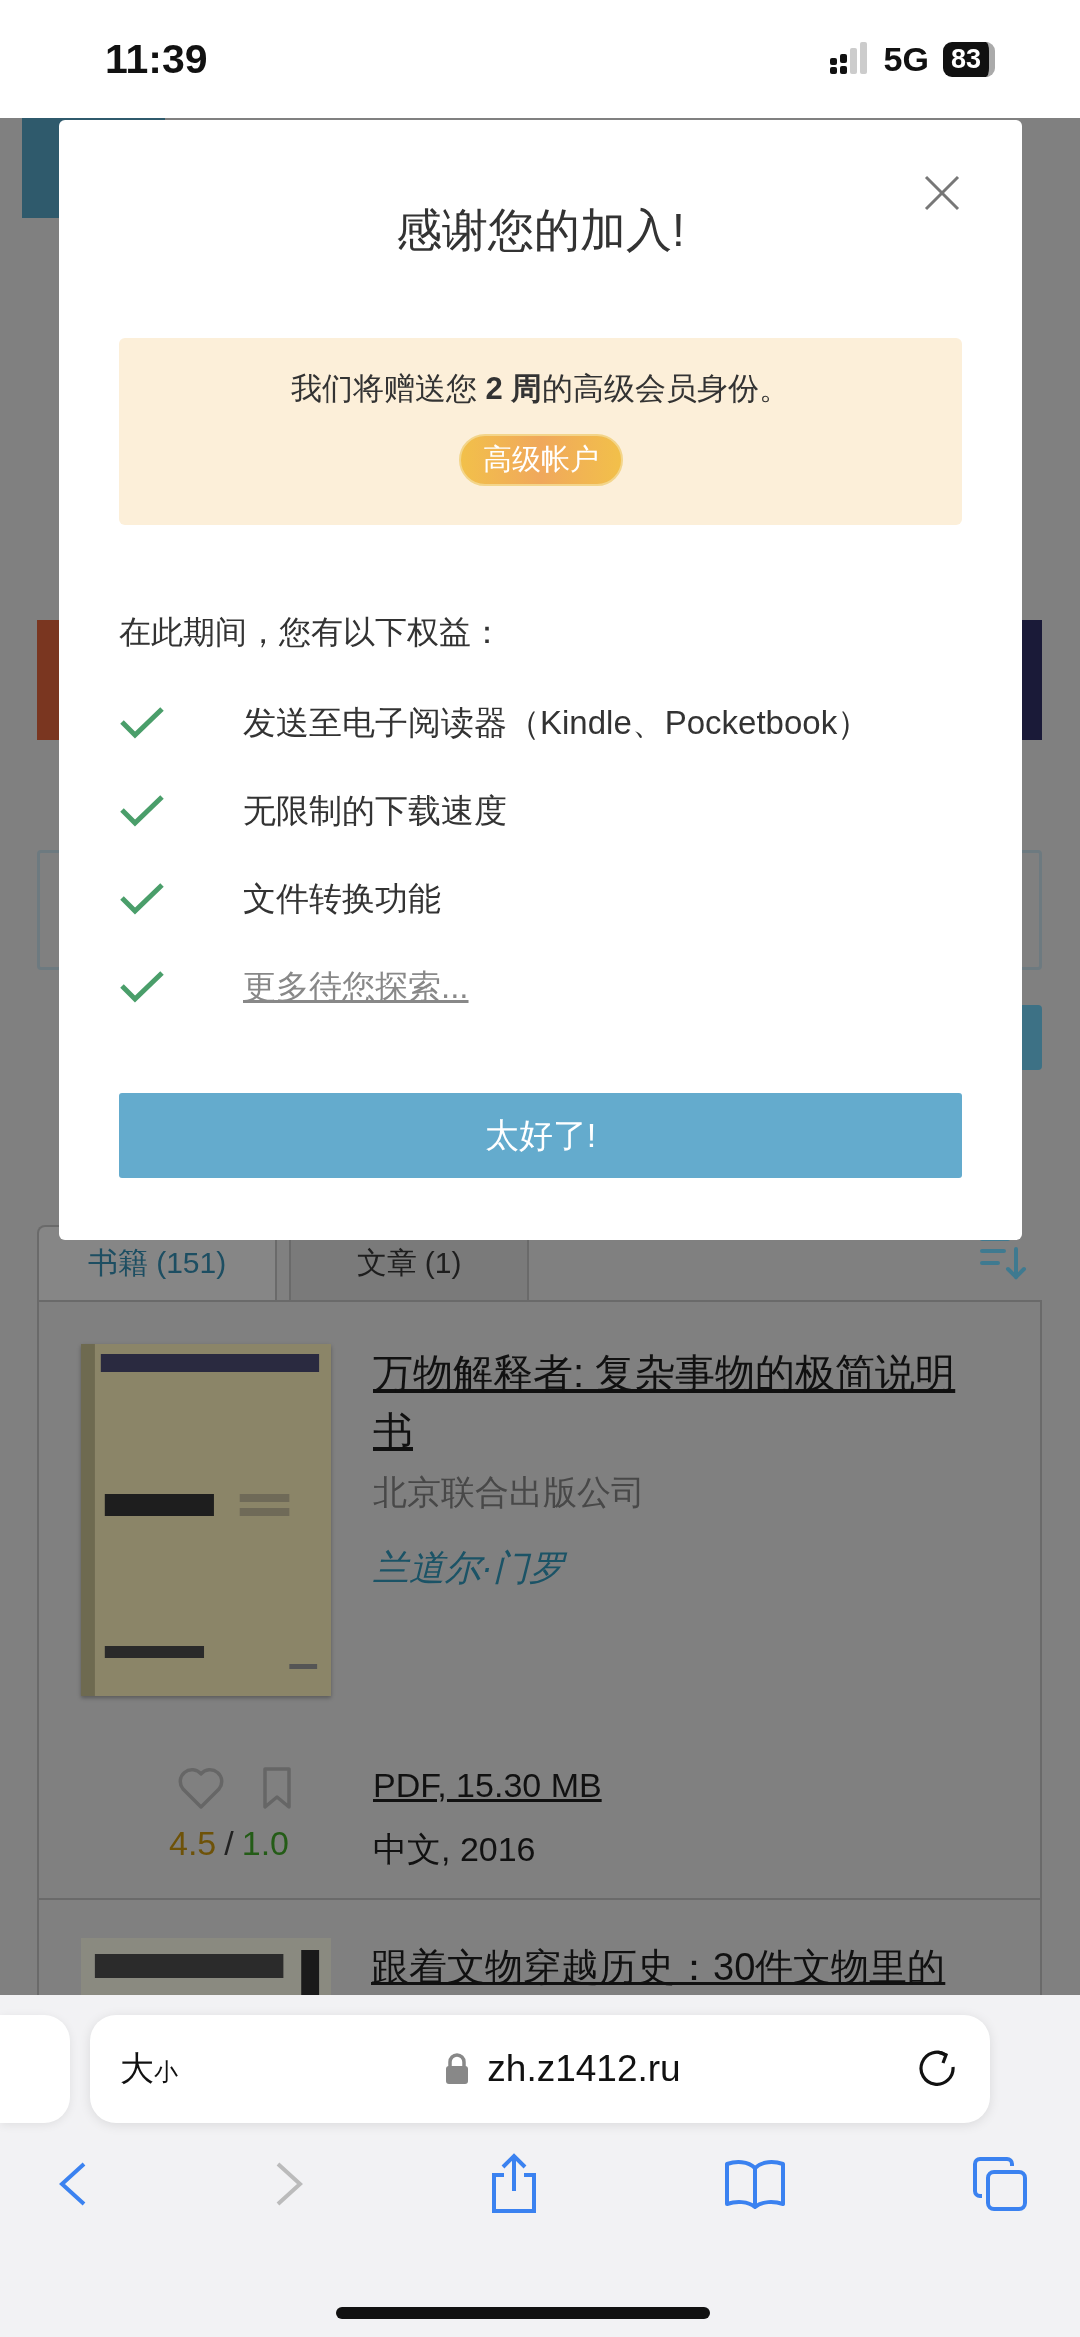  What do you see at coordinates (540, 1135) in the screenshot?
I see `confirm-button: 太好了!` at bounding box center [540, 1135].